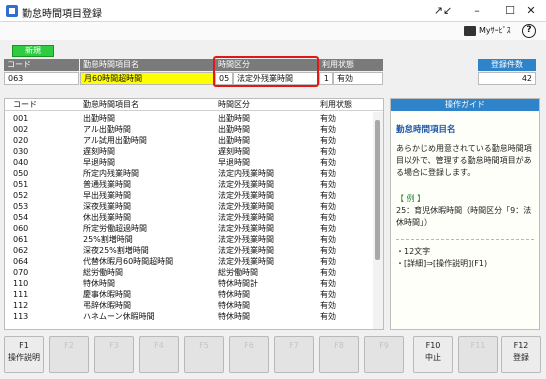 The height and width of the screenshot is (379, 546). Describe the element at coordinates (477, 11) in the screenshot. I see `minimize-button: –` at that location.